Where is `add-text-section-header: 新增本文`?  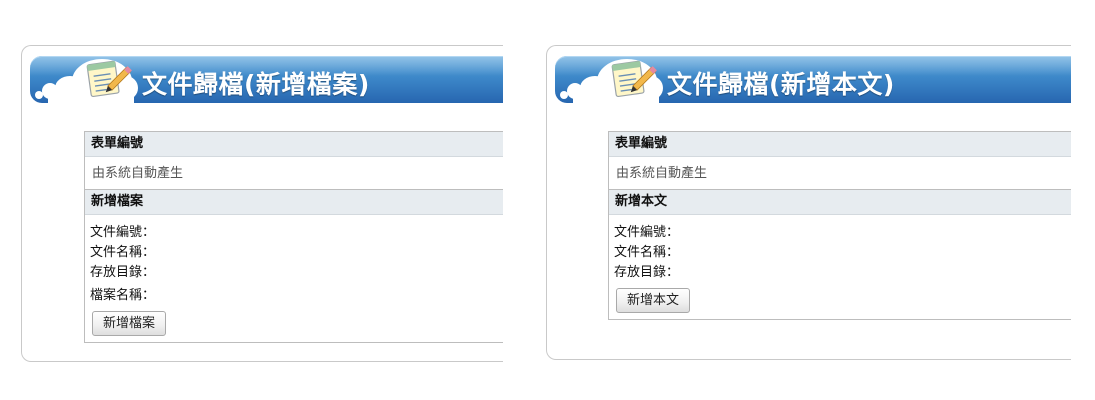 add-text-section-header: 新增本文 is located at coordinates (840, 202).